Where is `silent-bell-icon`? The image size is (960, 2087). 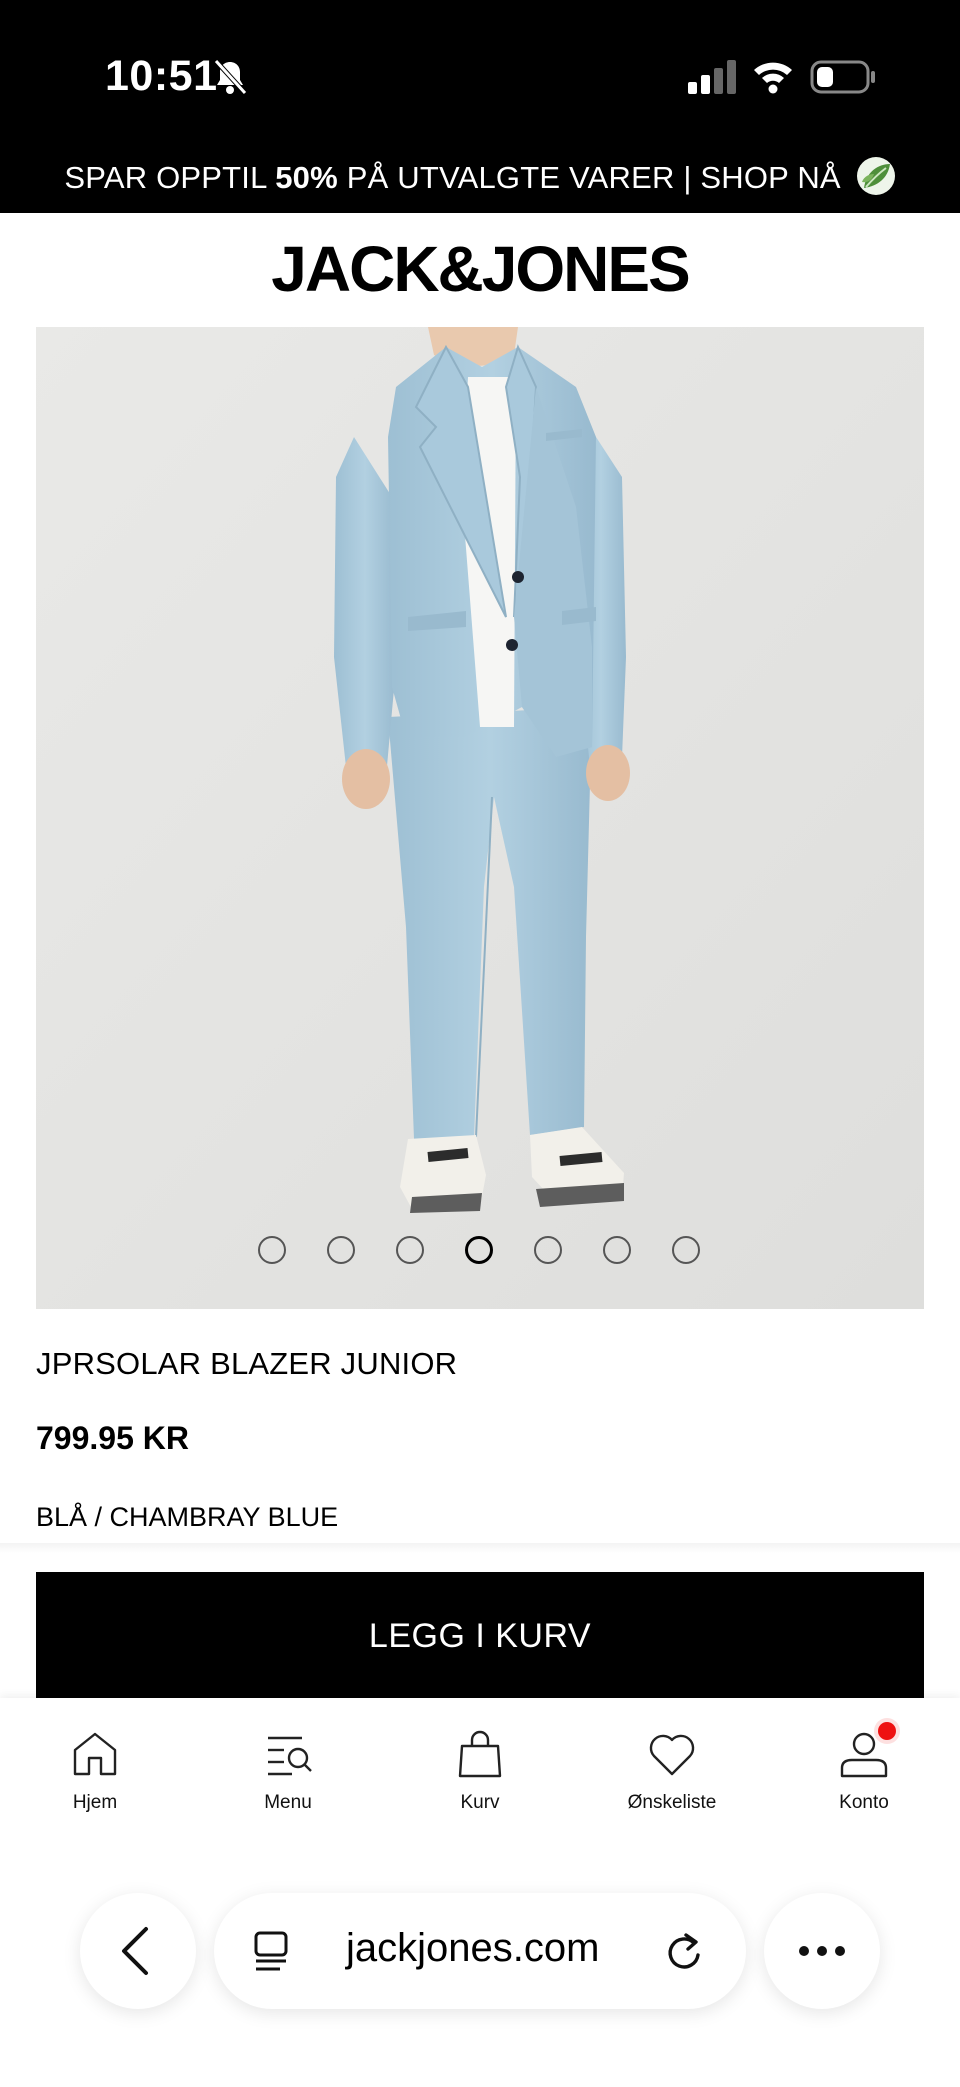 silent-bell-icon is located at coordinates (230, 77).